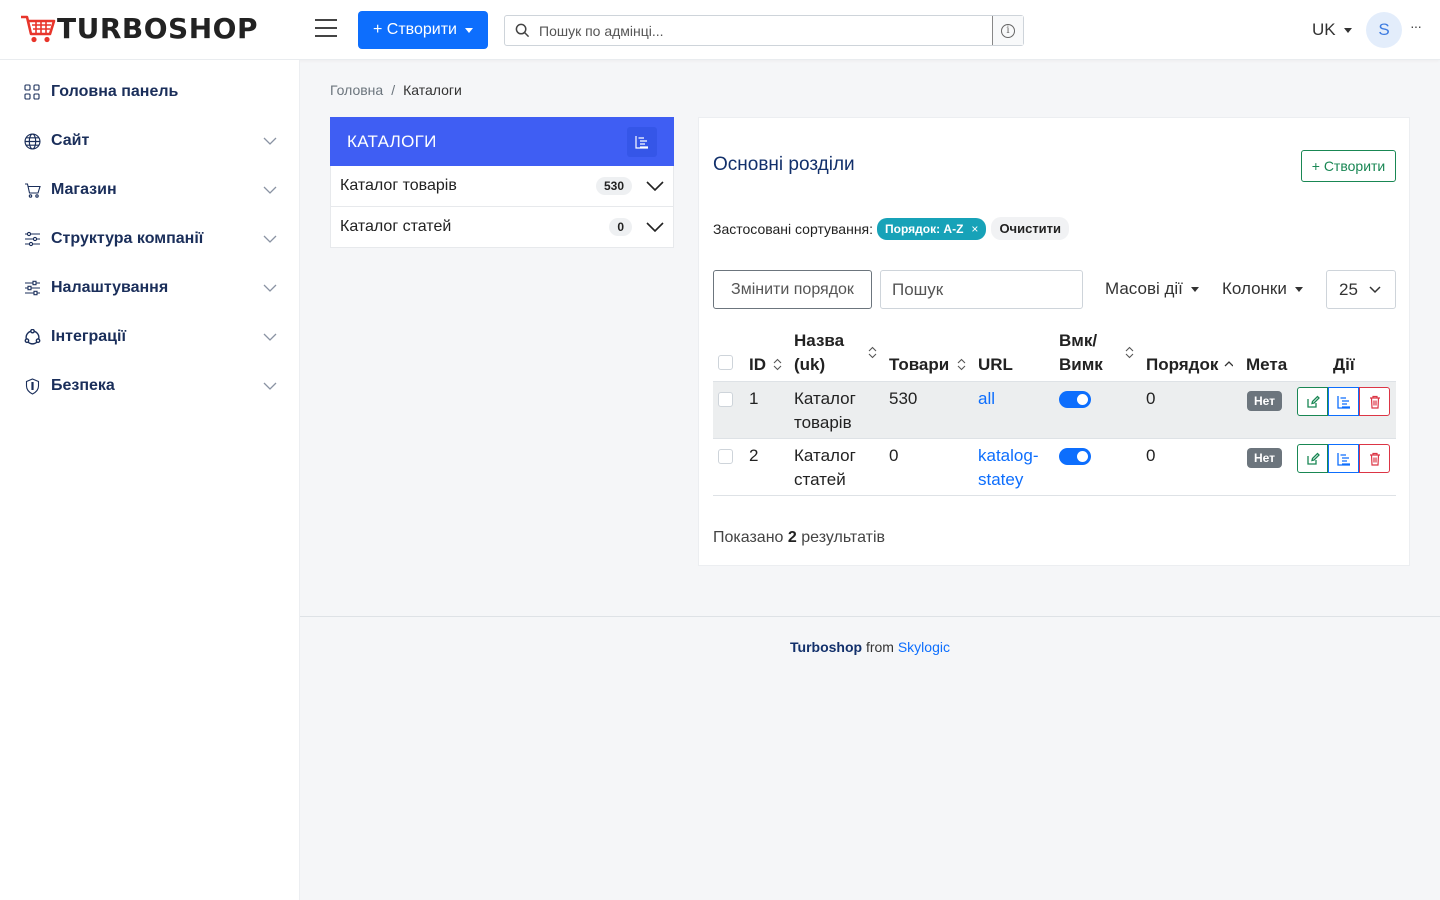  I want to click on applied-sorts-label: Застосовані сортування:, so click(793, 228).